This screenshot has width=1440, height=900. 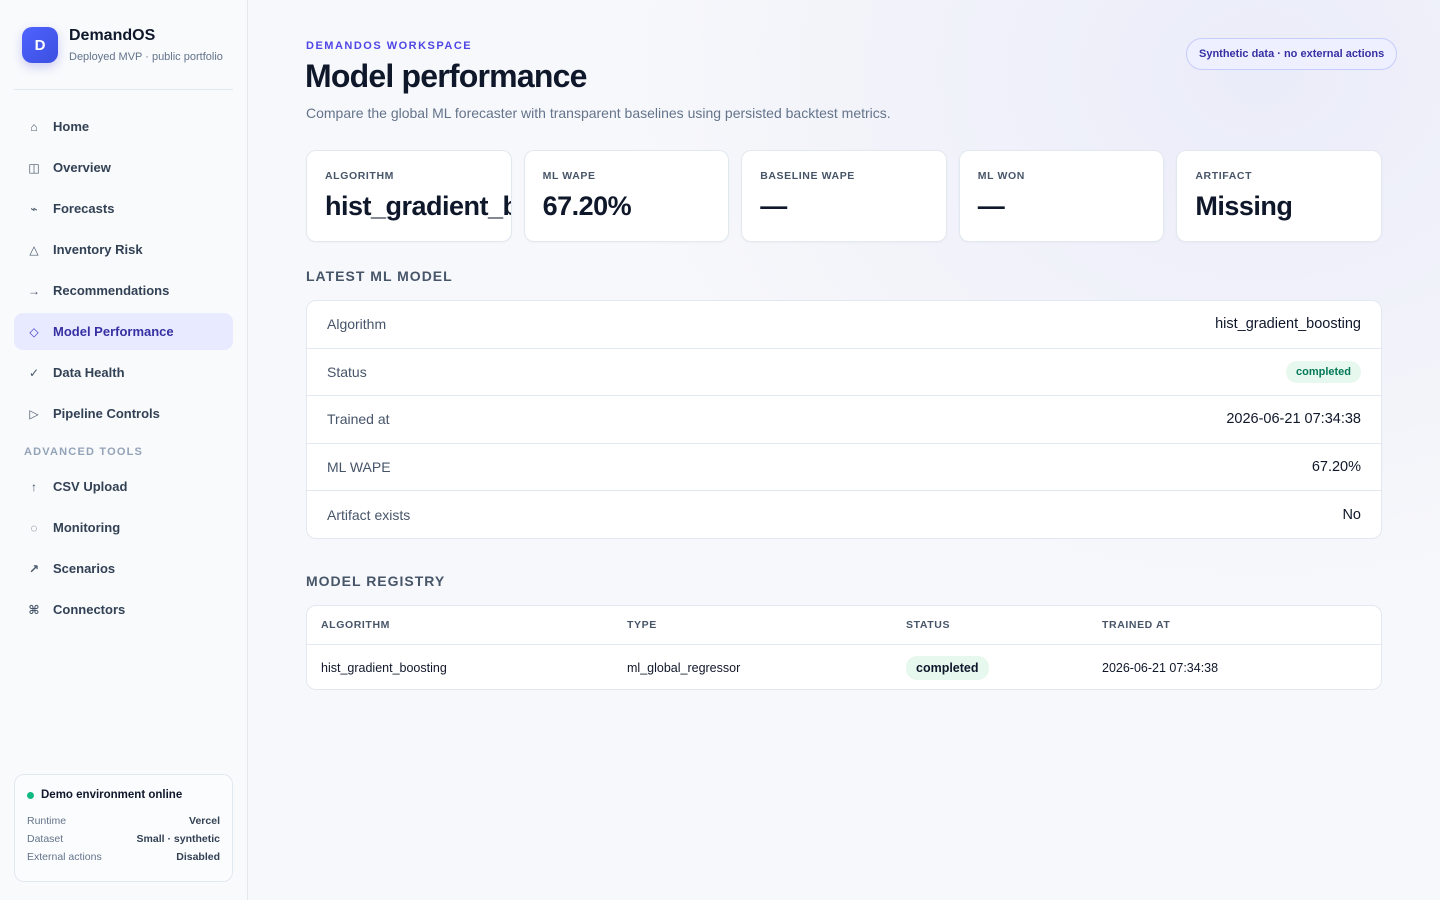 What do you see at coordinates (64, 857) in the screenshot?
I see `env-key: External actions` at bounding box center [64, 857].